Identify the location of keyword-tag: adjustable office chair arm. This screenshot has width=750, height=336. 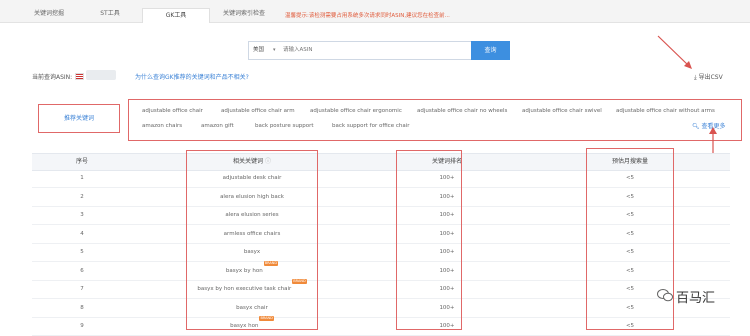
(258, 111).